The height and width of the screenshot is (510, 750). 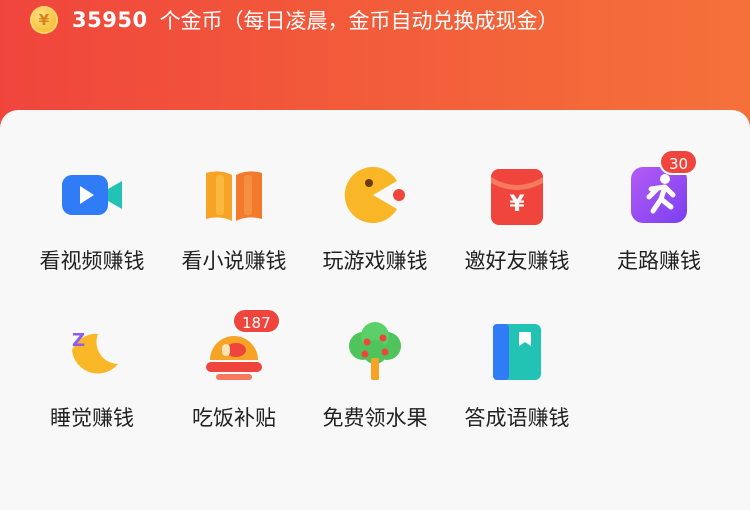 What do you see at coordinates (44, 20) in the screenshot?
I see `gold-coin-icon: ¥` at bounding box center [44, 20].